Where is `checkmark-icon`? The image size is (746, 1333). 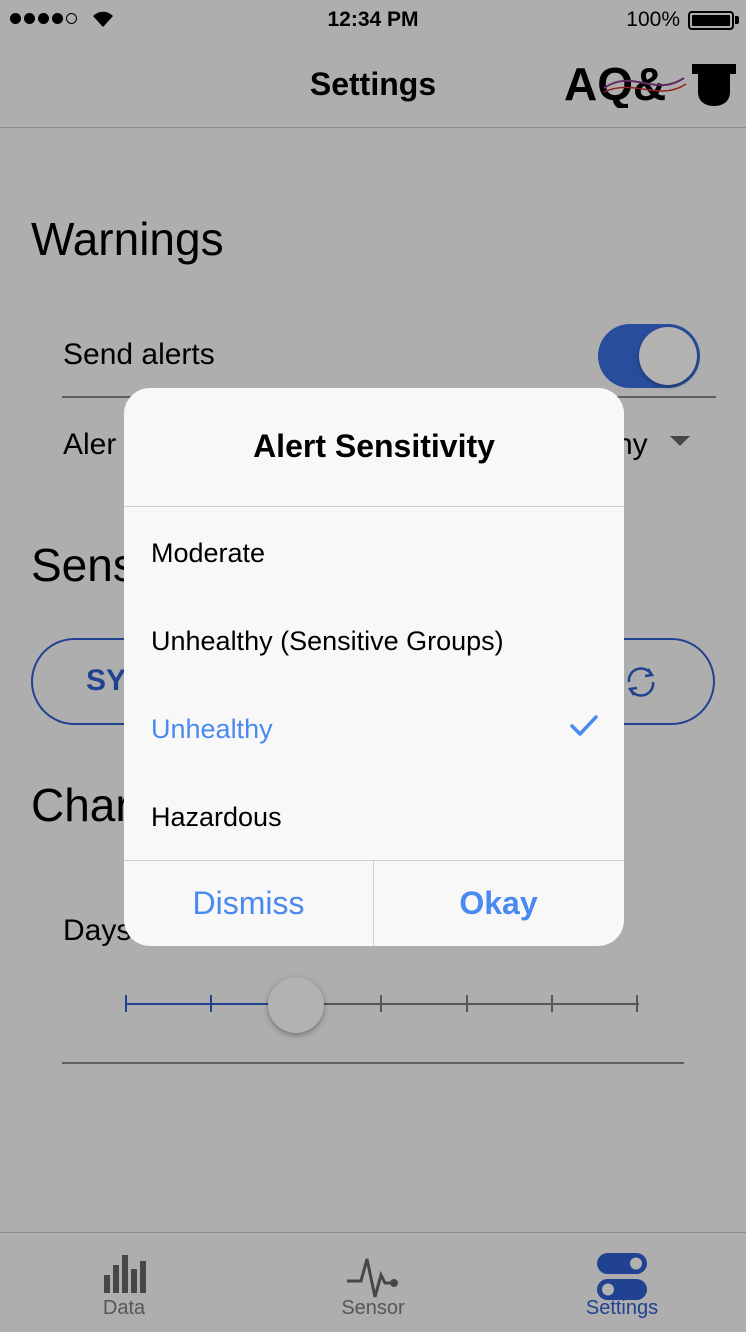 checkmark-icon is located at coordinates (584, 725).